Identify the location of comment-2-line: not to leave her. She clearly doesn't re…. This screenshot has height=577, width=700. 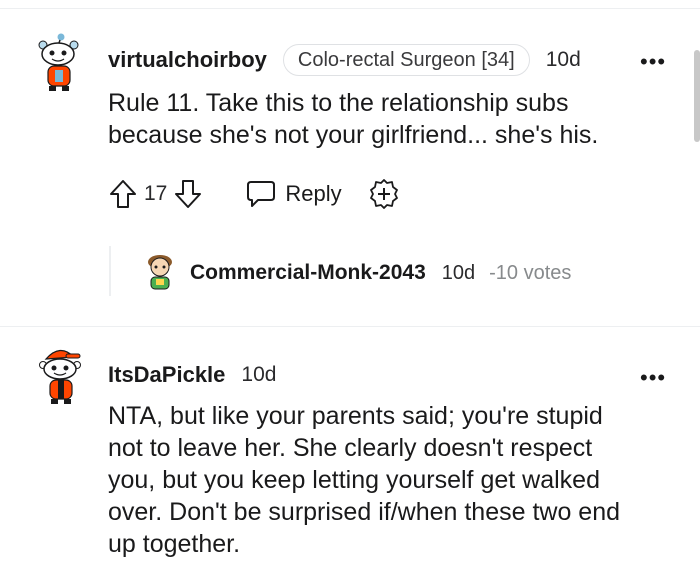
(350, 448).